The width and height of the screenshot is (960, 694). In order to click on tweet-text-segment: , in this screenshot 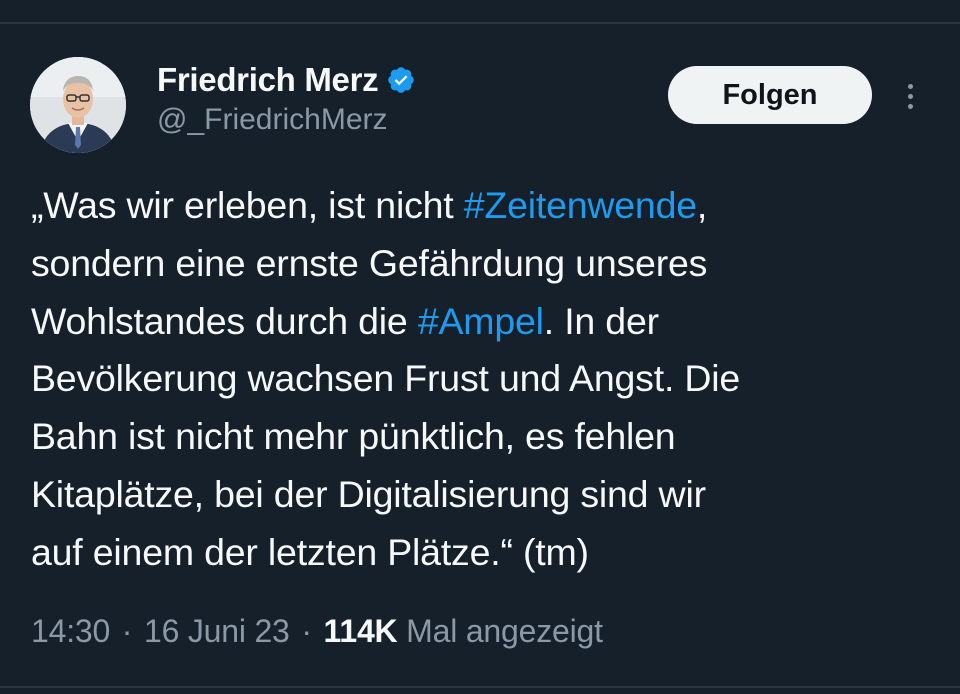, I will do `click(702, 205)`.